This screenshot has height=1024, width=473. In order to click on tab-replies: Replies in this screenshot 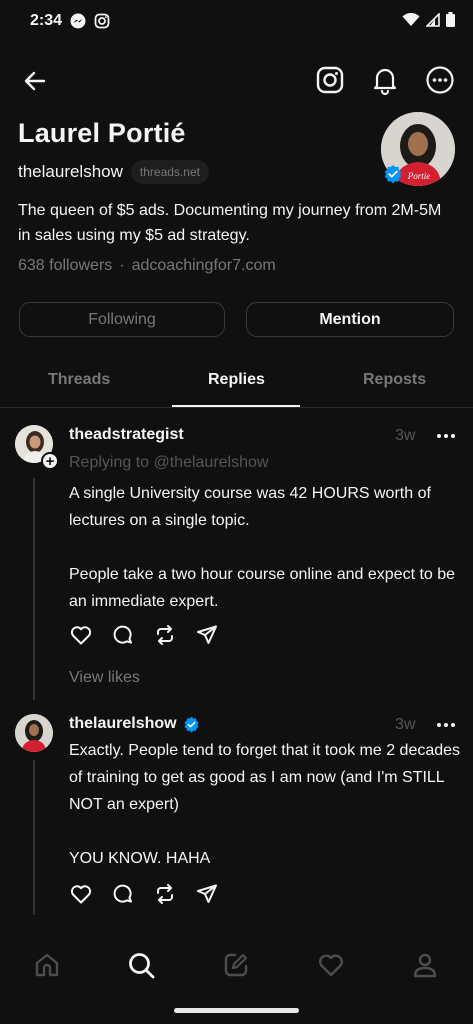, I will do `click(236, 380)`.